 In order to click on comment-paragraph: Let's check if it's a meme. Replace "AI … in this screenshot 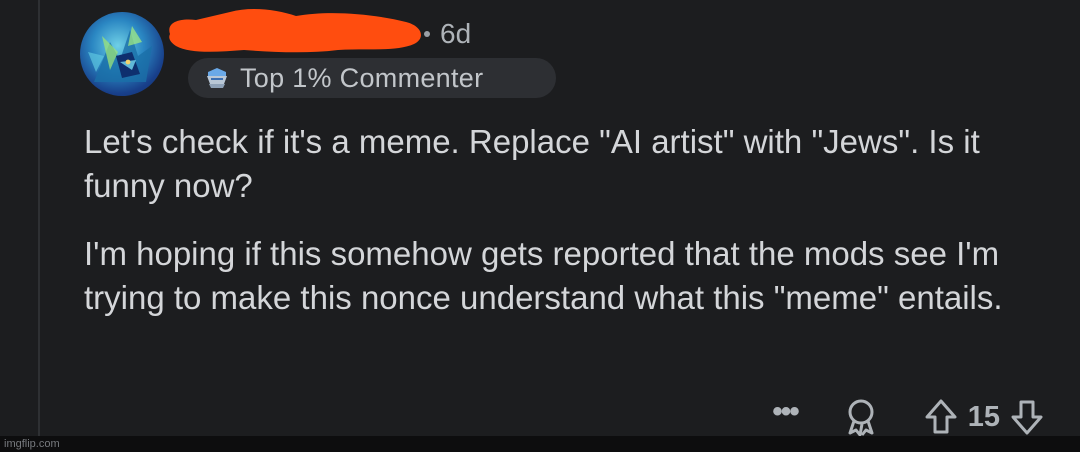, I will do `click(532, 163)`.